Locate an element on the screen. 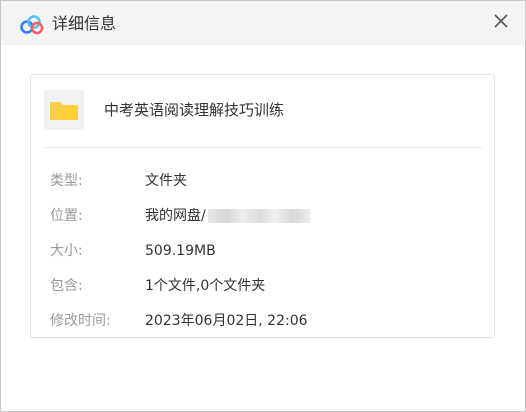  contains-row: 包含: 1个文件,0个文件夹 is located at coordinates (262, 286).